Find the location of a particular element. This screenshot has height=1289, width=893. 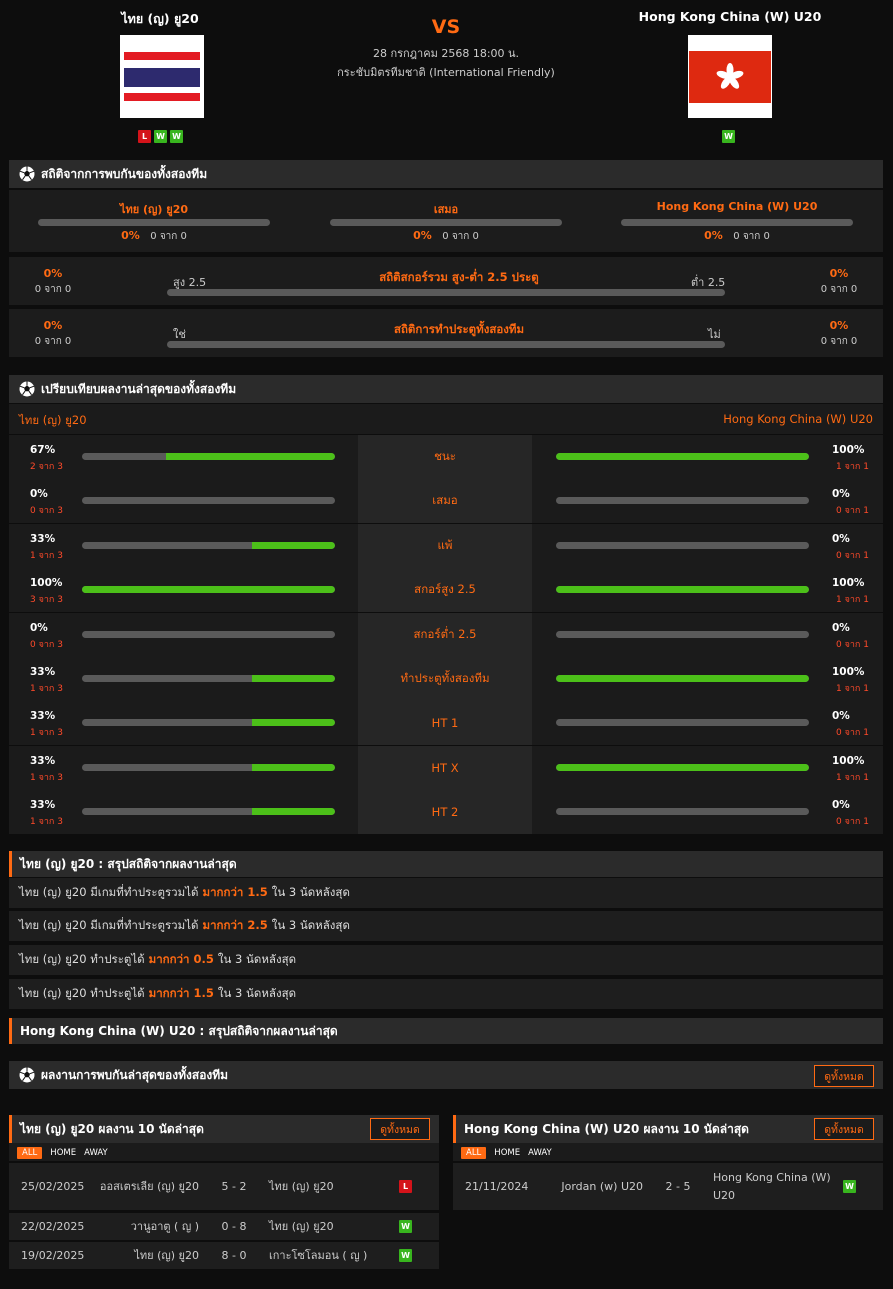

summary-text: ไทย (ญ) ยู20 มีเกมที่ทำประตูรวมได้ is located at coordinates (109, 892).